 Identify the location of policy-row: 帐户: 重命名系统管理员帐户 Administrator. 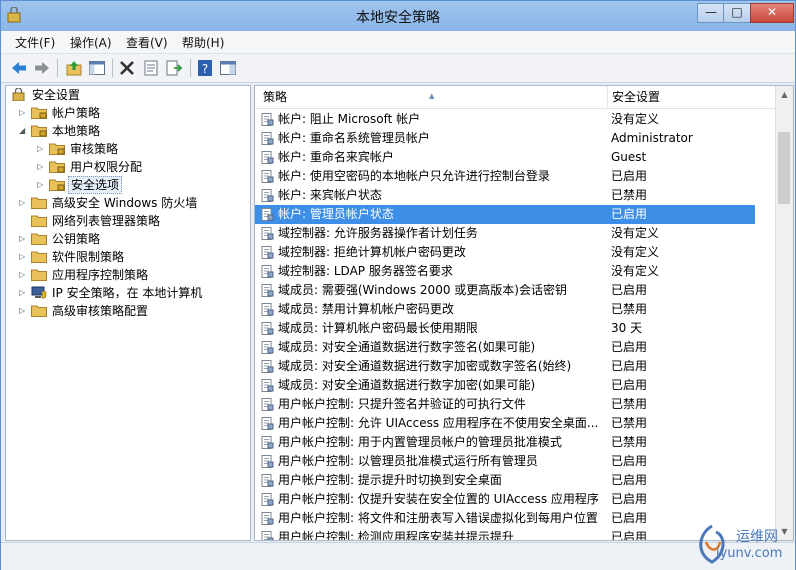
(505, 138).